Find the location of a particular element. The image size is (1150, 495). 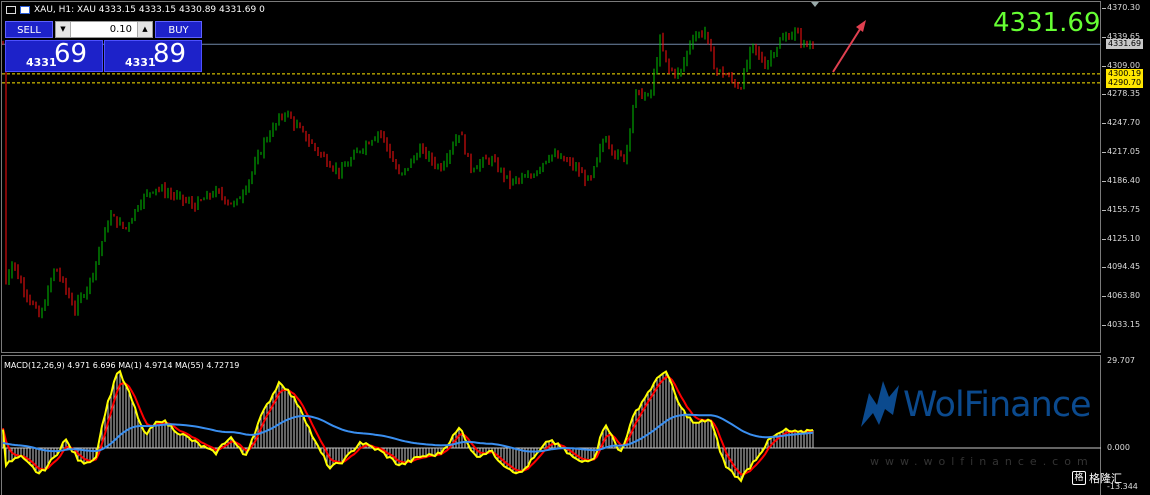

gelonghui-text: 格隆汇 is located at coordinates (1105, 478).